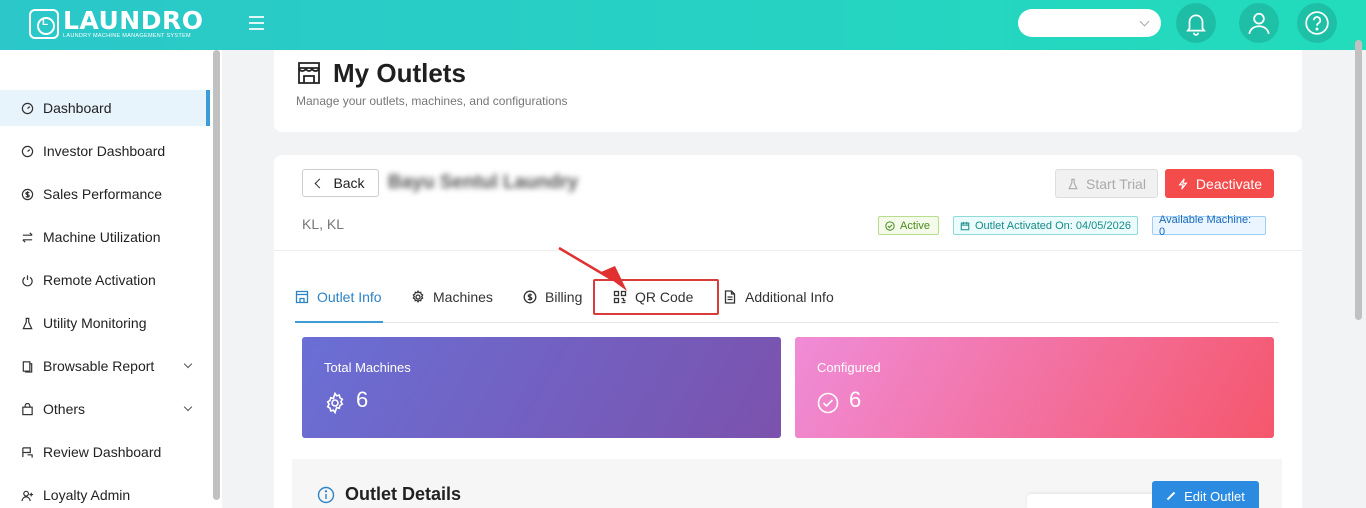 This screenshot has height=508, width=1366. Describe the element at coordinates (1171, 496) in the screenshot. I see `pencil-icon` at that location.